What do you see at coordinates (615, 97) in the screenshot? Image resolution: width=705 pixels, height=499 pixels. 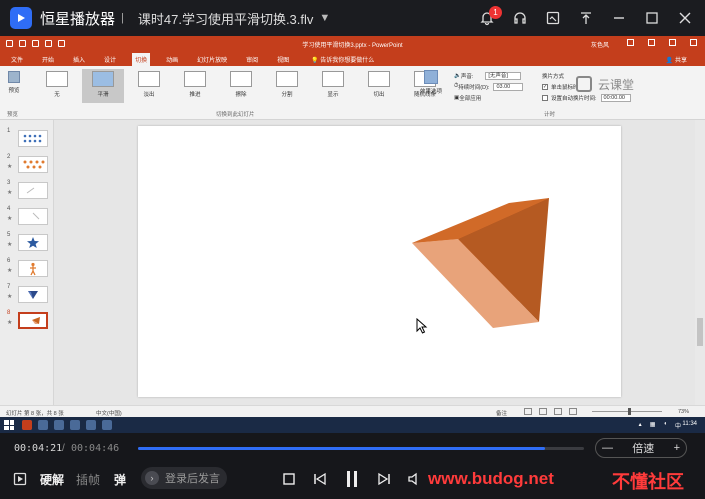 I see `after-input: 00:00.00` at bounding box center [615, 97].